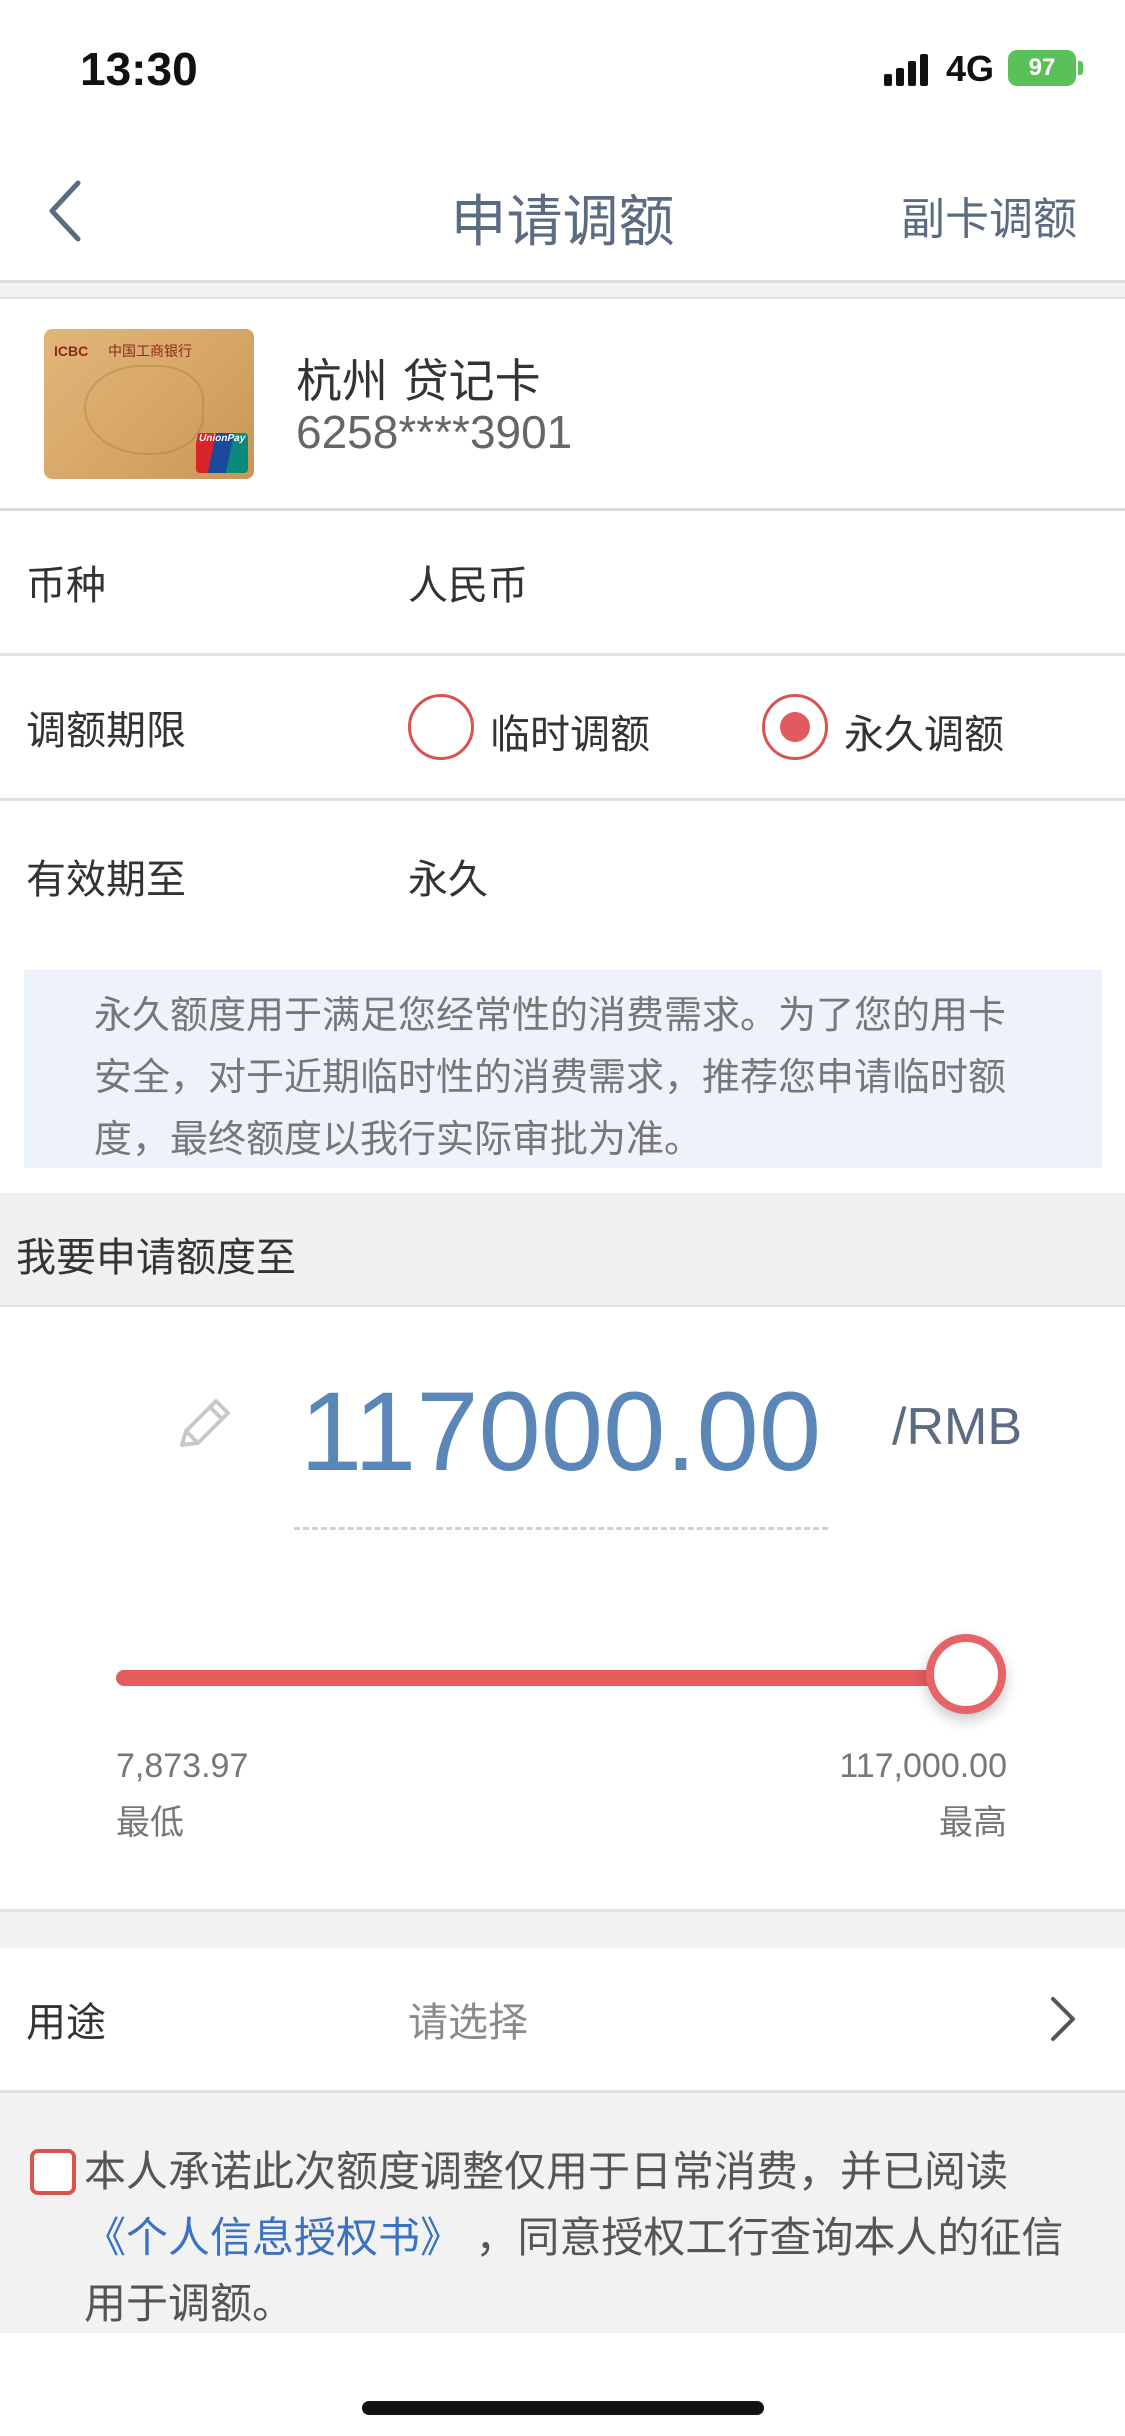 The height and width of the screenshot is (2436, 1125). Describe the element at coordinates (957, 1427) in the screenshot. I see `amount-unit: /RMB` at that location.